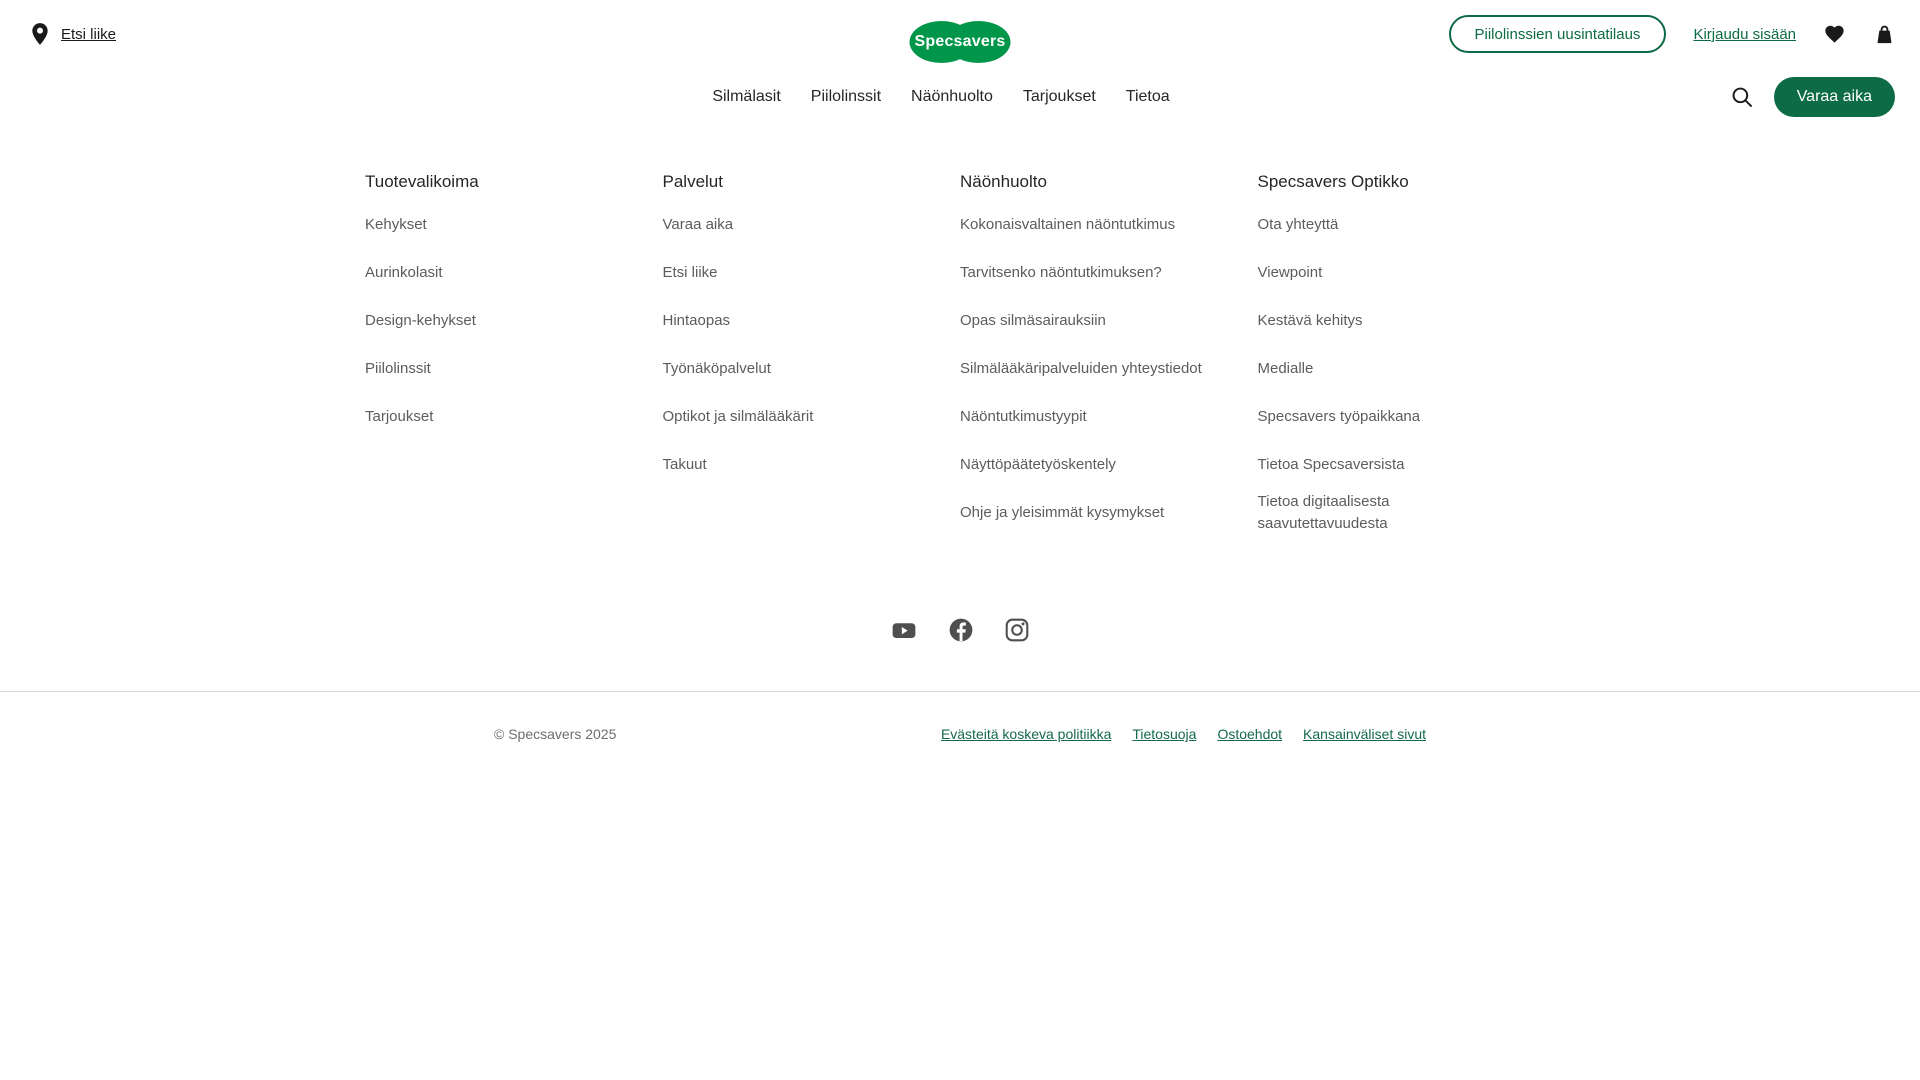 This screenshot has width=1920, height=1080. I want to click on nav-item: Tarjoukset, so click(1059, 97).